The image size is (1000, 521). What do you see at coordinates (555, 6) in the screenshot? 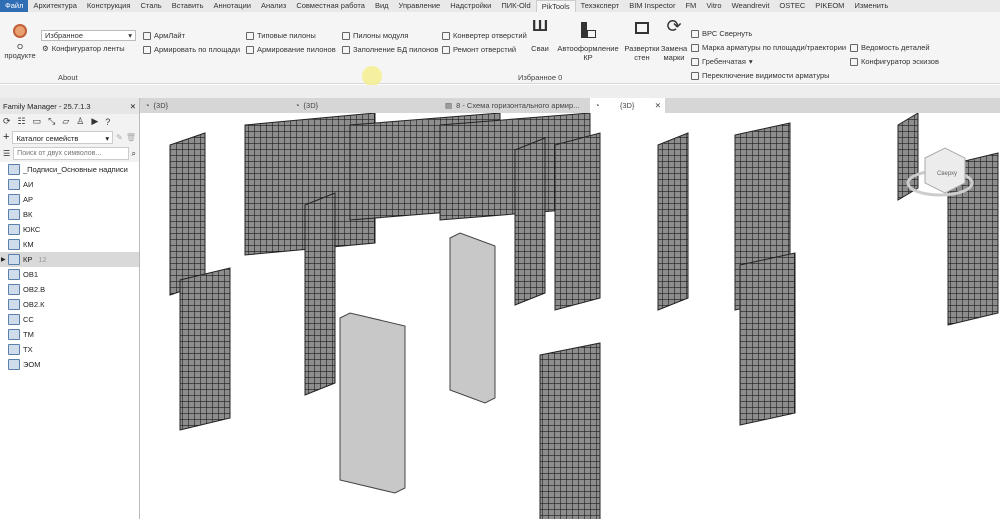
I see `menu-tab: PikTools` at bounding box center [555, 6].